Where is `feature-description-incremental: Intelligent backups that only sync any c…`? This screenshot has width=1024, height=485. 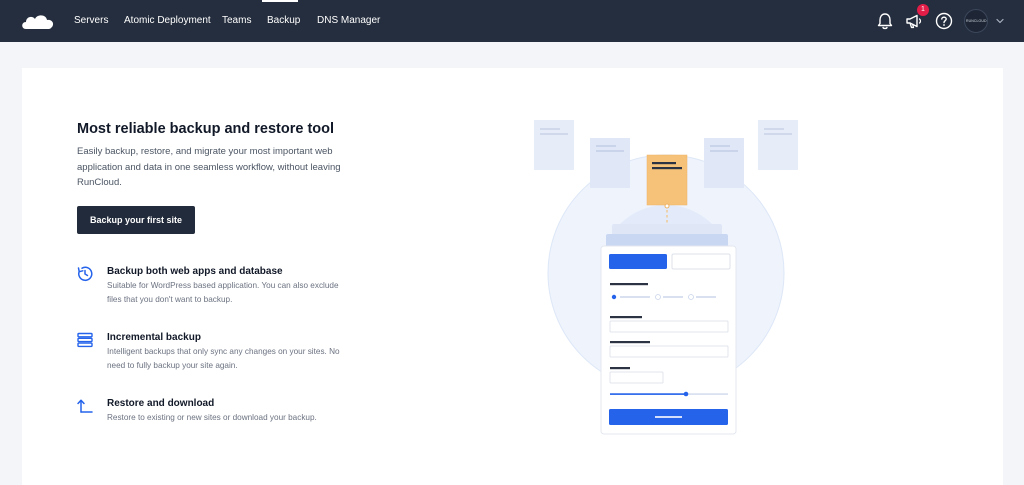 feature-description-incremental: Intelligent backups that only sync any c… is located at coordinates (223, 358).